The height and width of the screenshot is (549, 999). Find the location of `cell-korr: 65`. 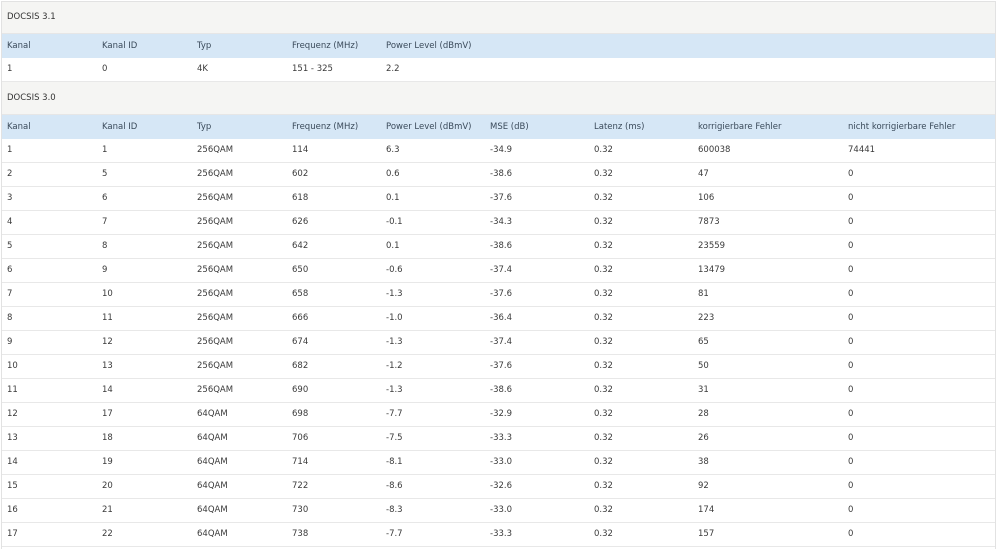

cell-korr: 65 is located at coordinates (703, 342).